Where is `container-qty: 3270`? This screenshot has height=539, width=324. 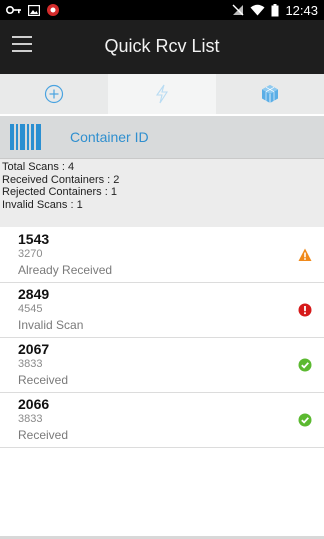 container-qty: 3270 is located at coordinates (30, 254).